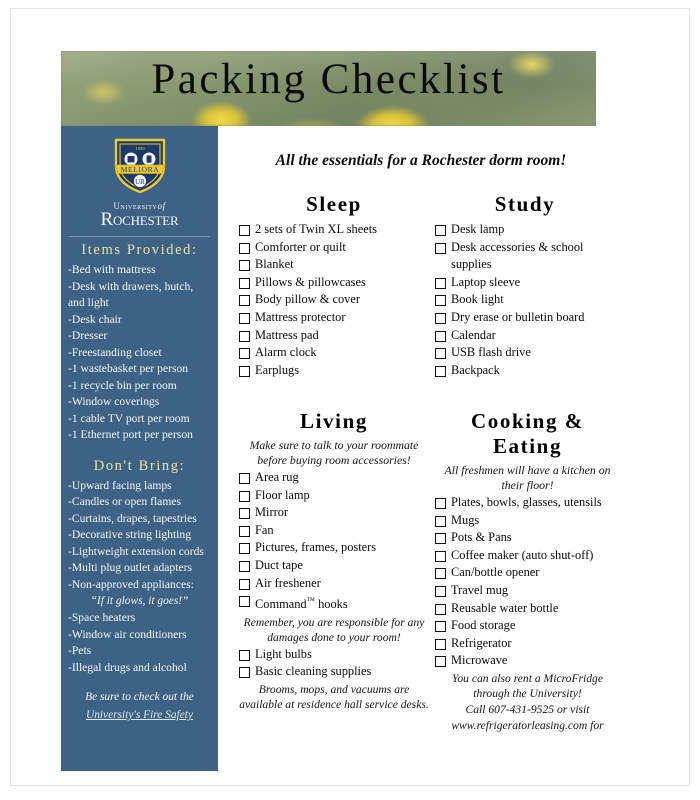 The height and width of the screenshot is (800, 700). What do you see at coordinates (288, 582) in the screenshot?
I see `item-label: Air freshener` at bounding box center [288, 582].